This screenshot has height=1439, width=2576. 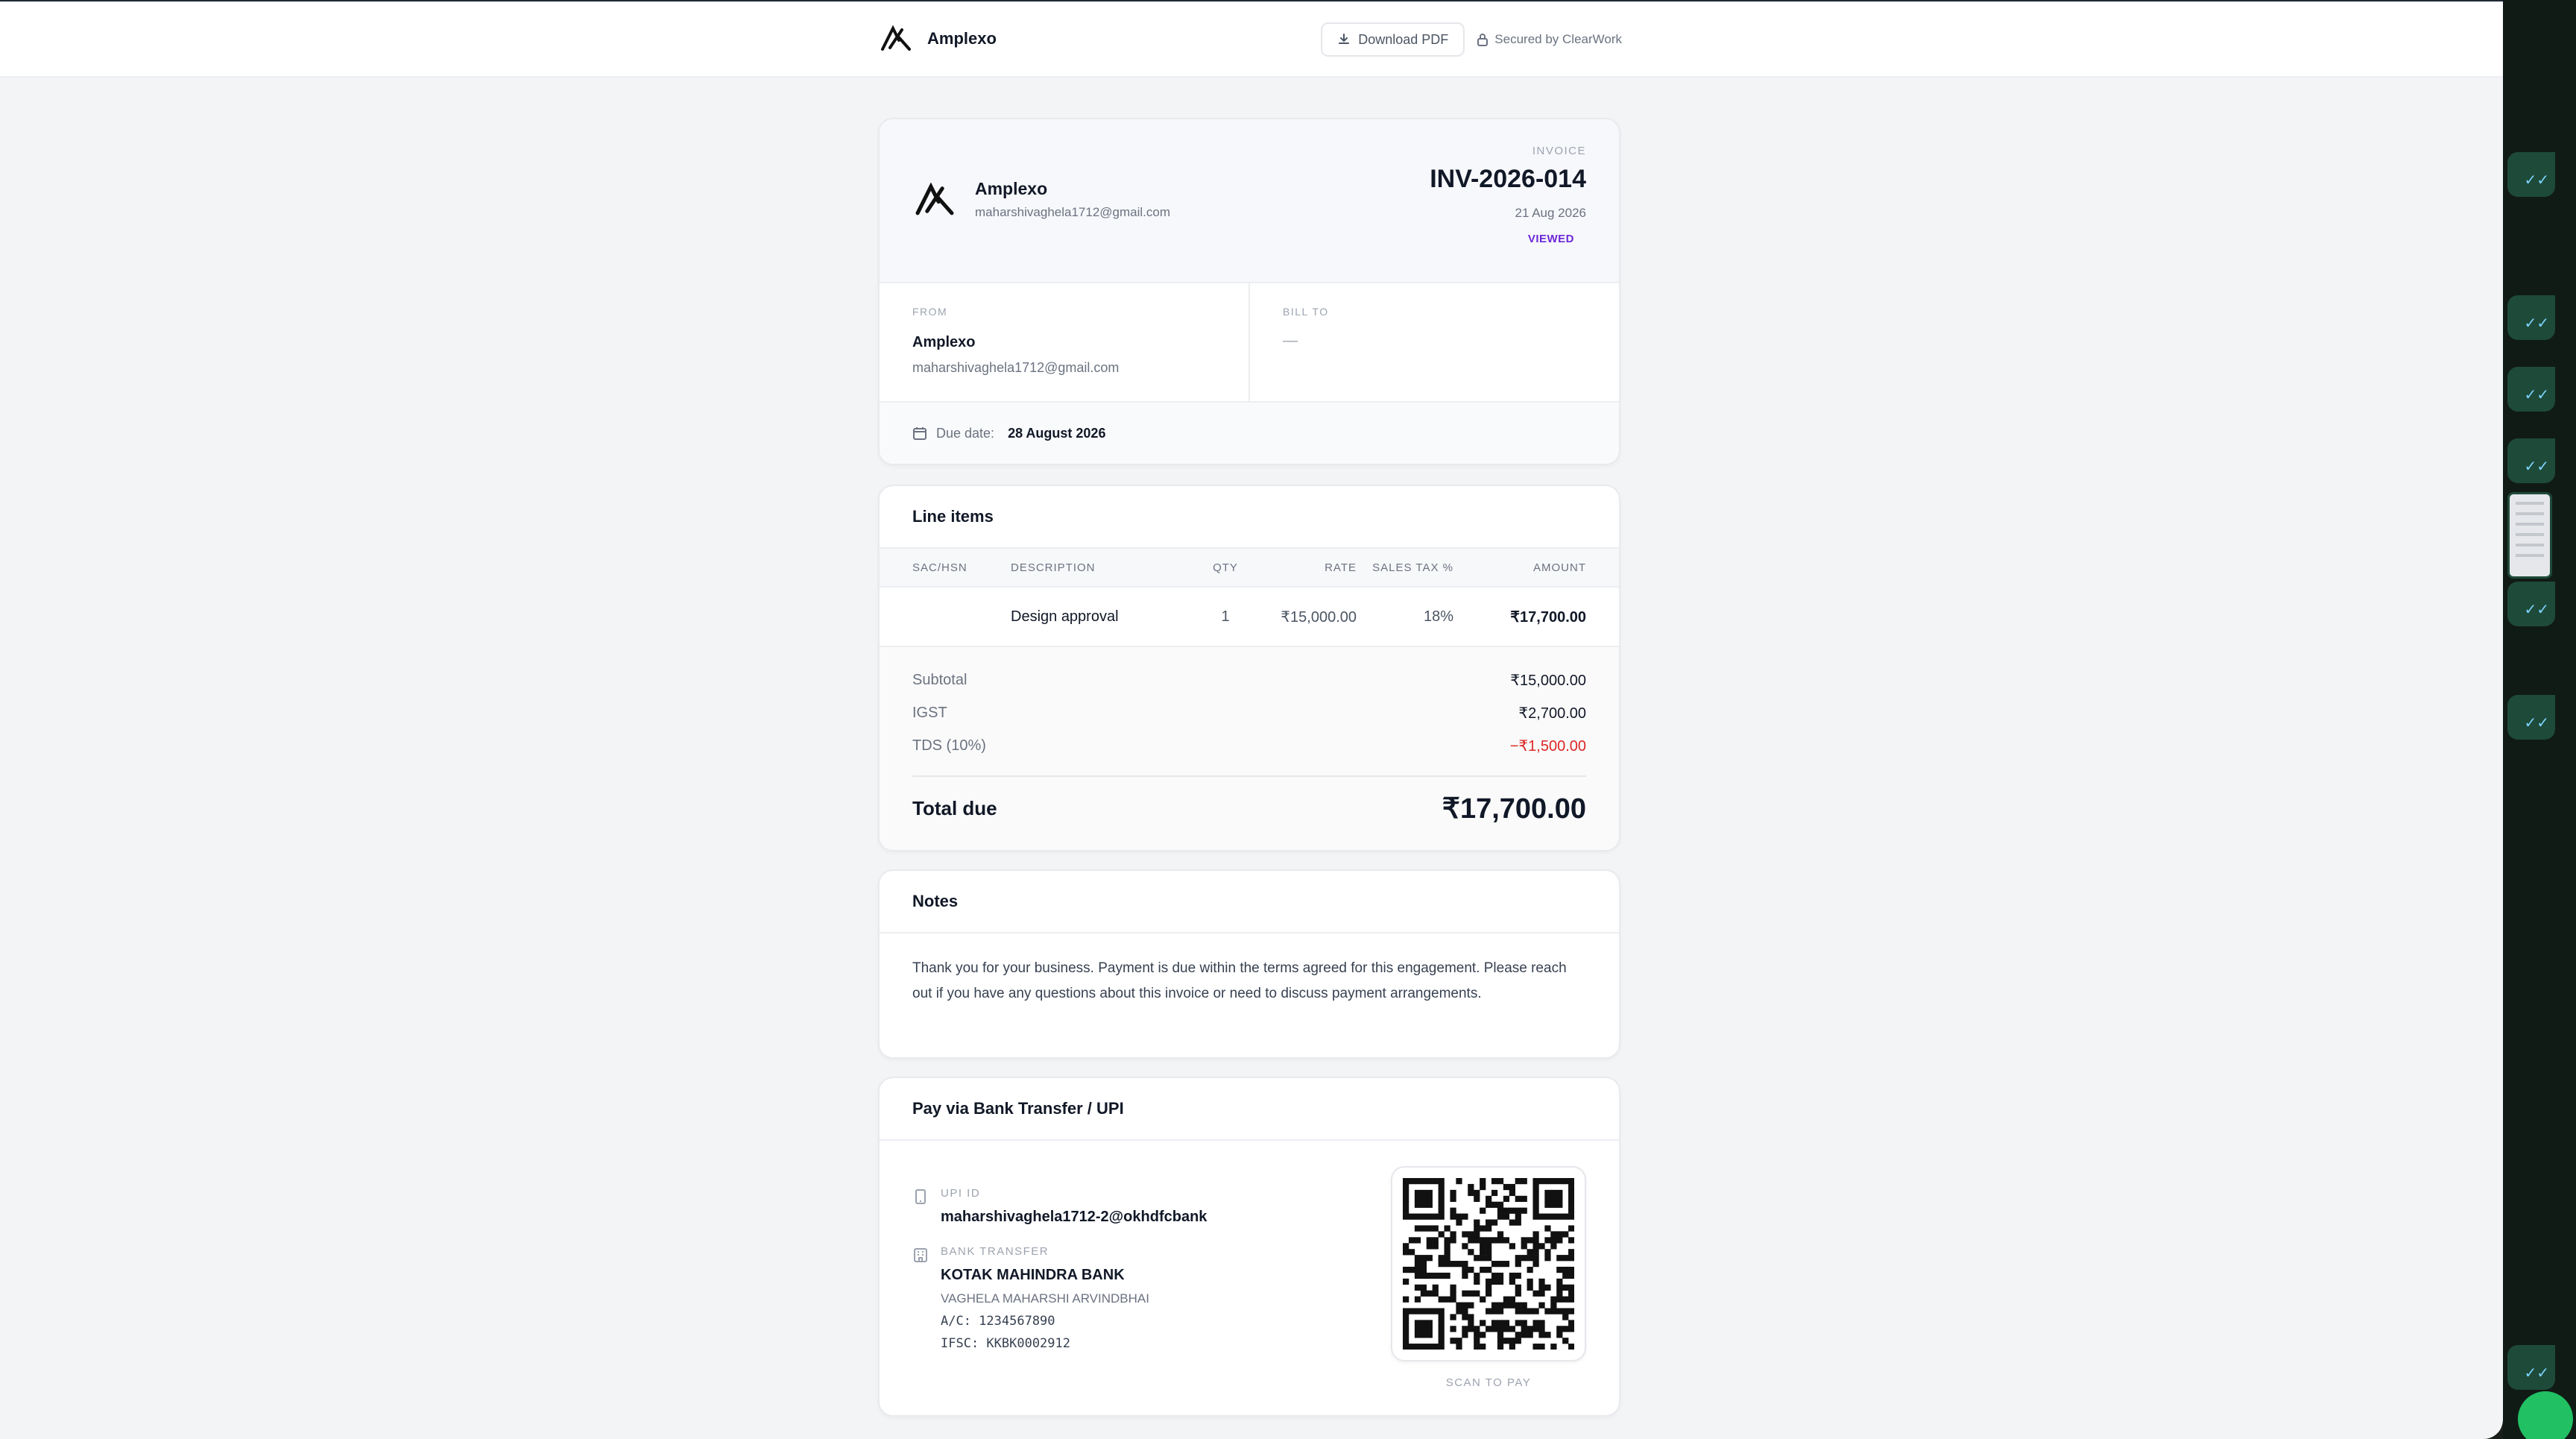 I want to click on qr-code, so click(x=1488, y=1263).